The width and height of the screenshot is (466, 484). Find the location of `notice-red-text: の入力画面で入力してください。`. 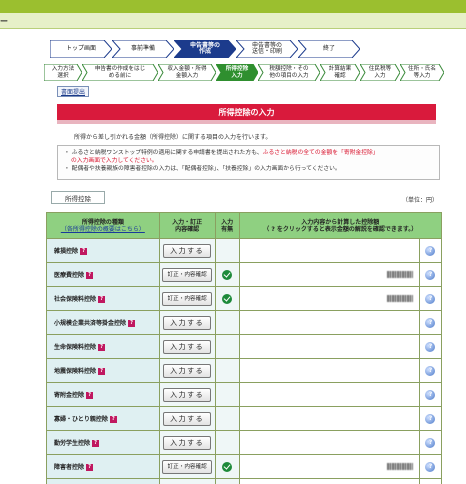

notice-red-text: の入力画面で入力してください。 is located at coordinates (114, 161).